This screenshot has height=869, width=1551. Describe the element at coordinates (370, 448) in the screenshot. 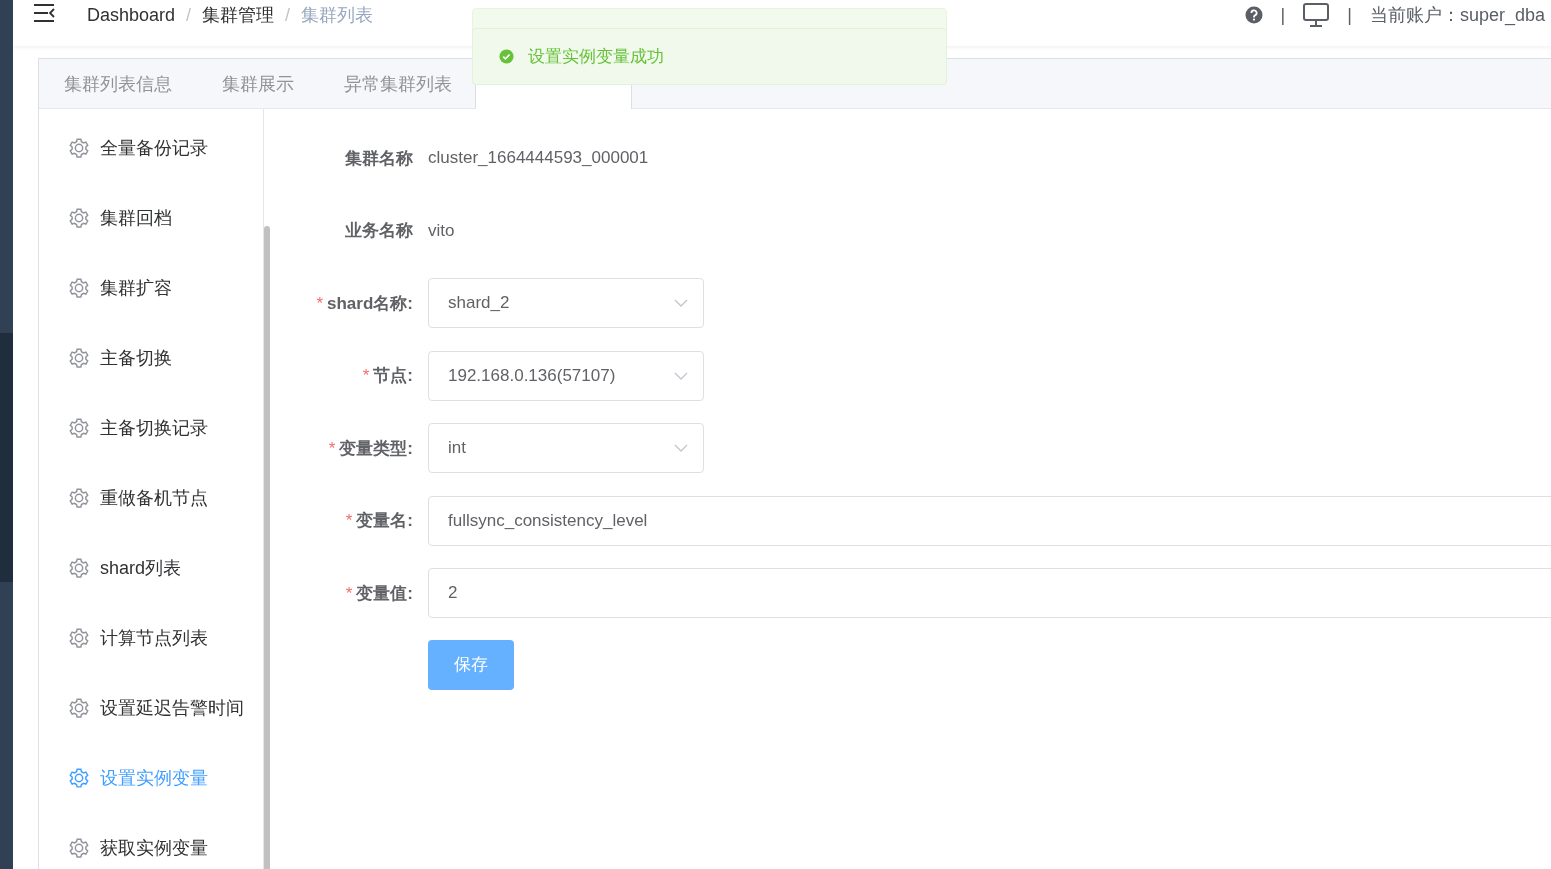

I see `field-label: * 变量类型:` at that location.